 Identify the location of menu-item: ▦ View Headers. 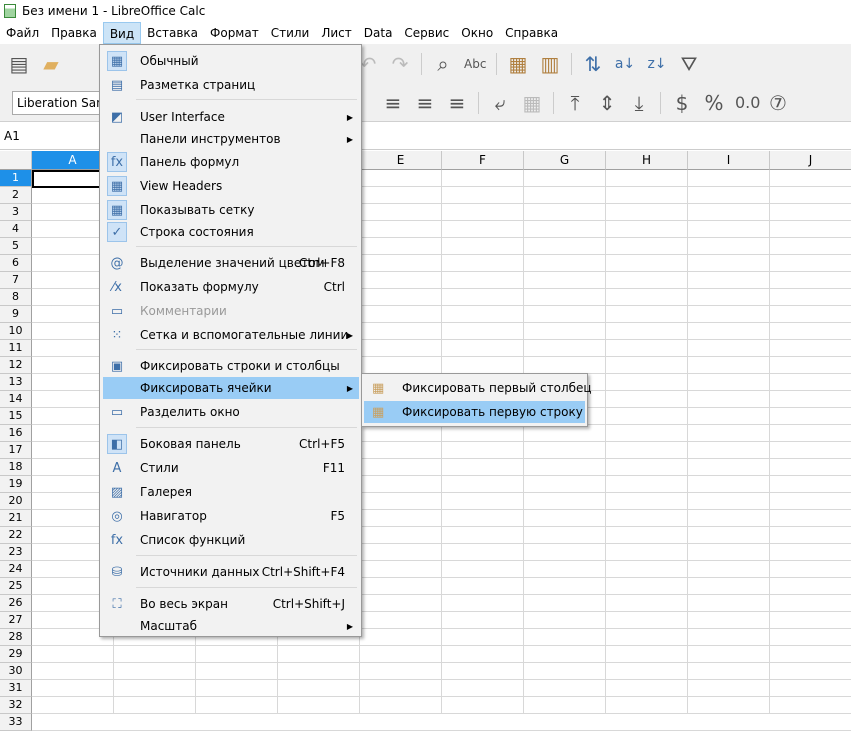
(231, 186).